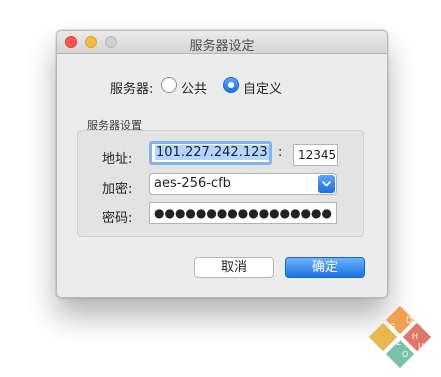 This screenshot has width=441, height=377. What do you see at coordinates (117, 159) in the screenshot?
I see `address-label: 地址:` at bounding box center [117, 159].